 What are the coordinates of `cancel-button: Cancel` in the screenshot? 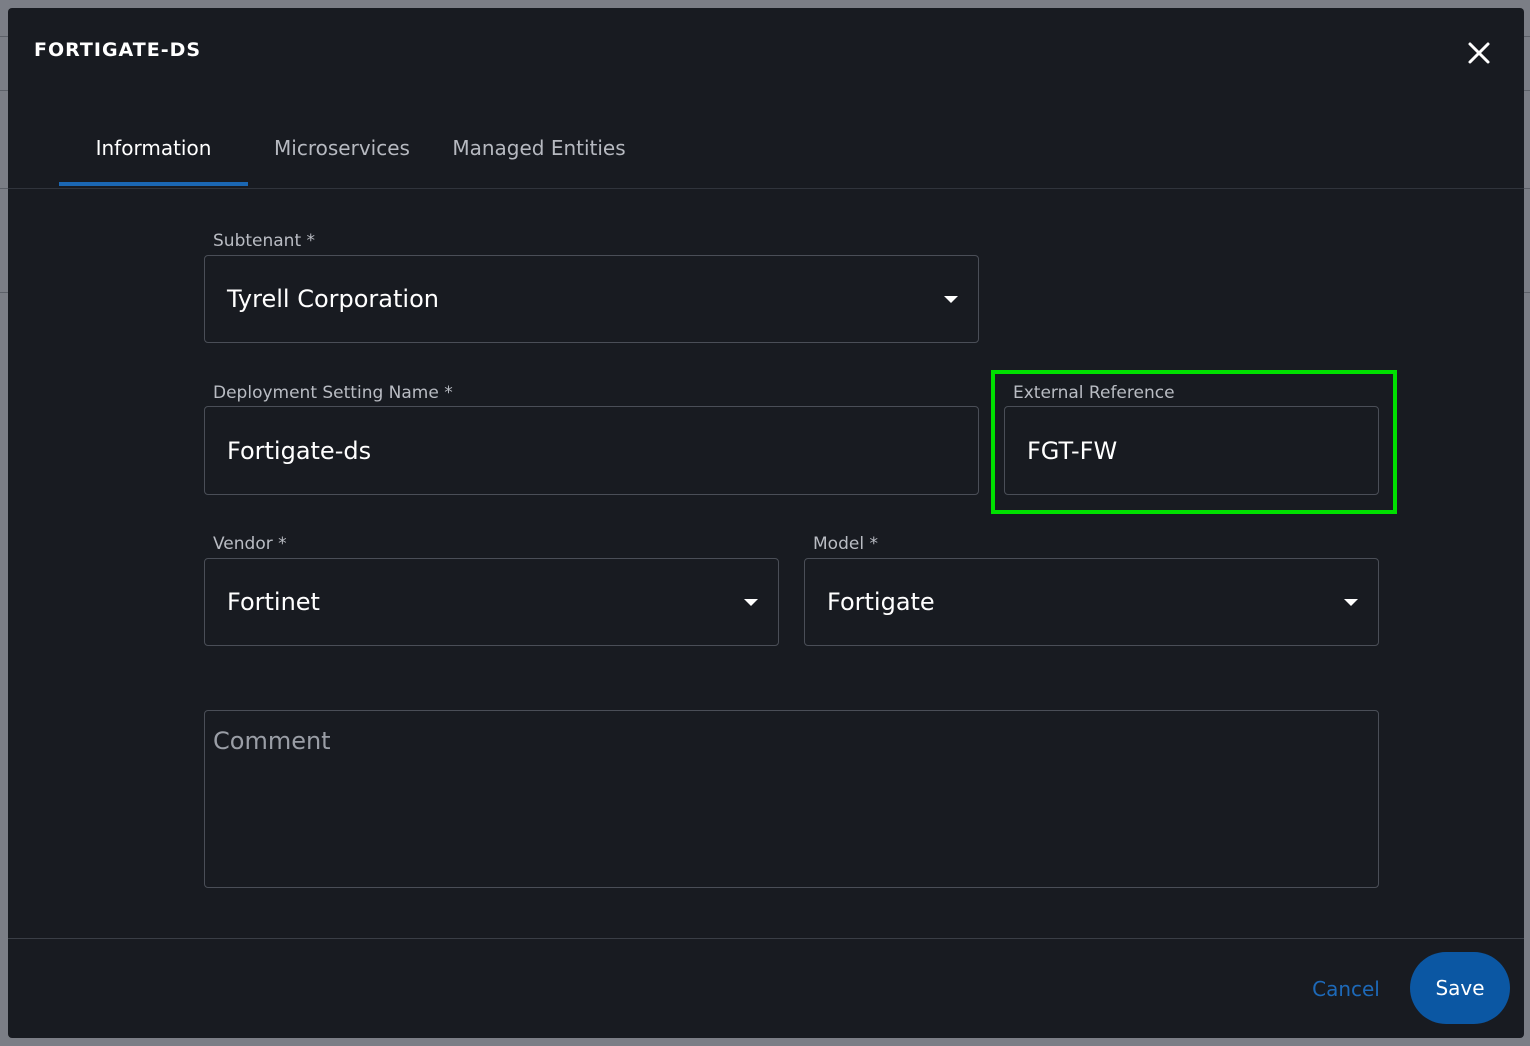 It's located at (1346, 989).